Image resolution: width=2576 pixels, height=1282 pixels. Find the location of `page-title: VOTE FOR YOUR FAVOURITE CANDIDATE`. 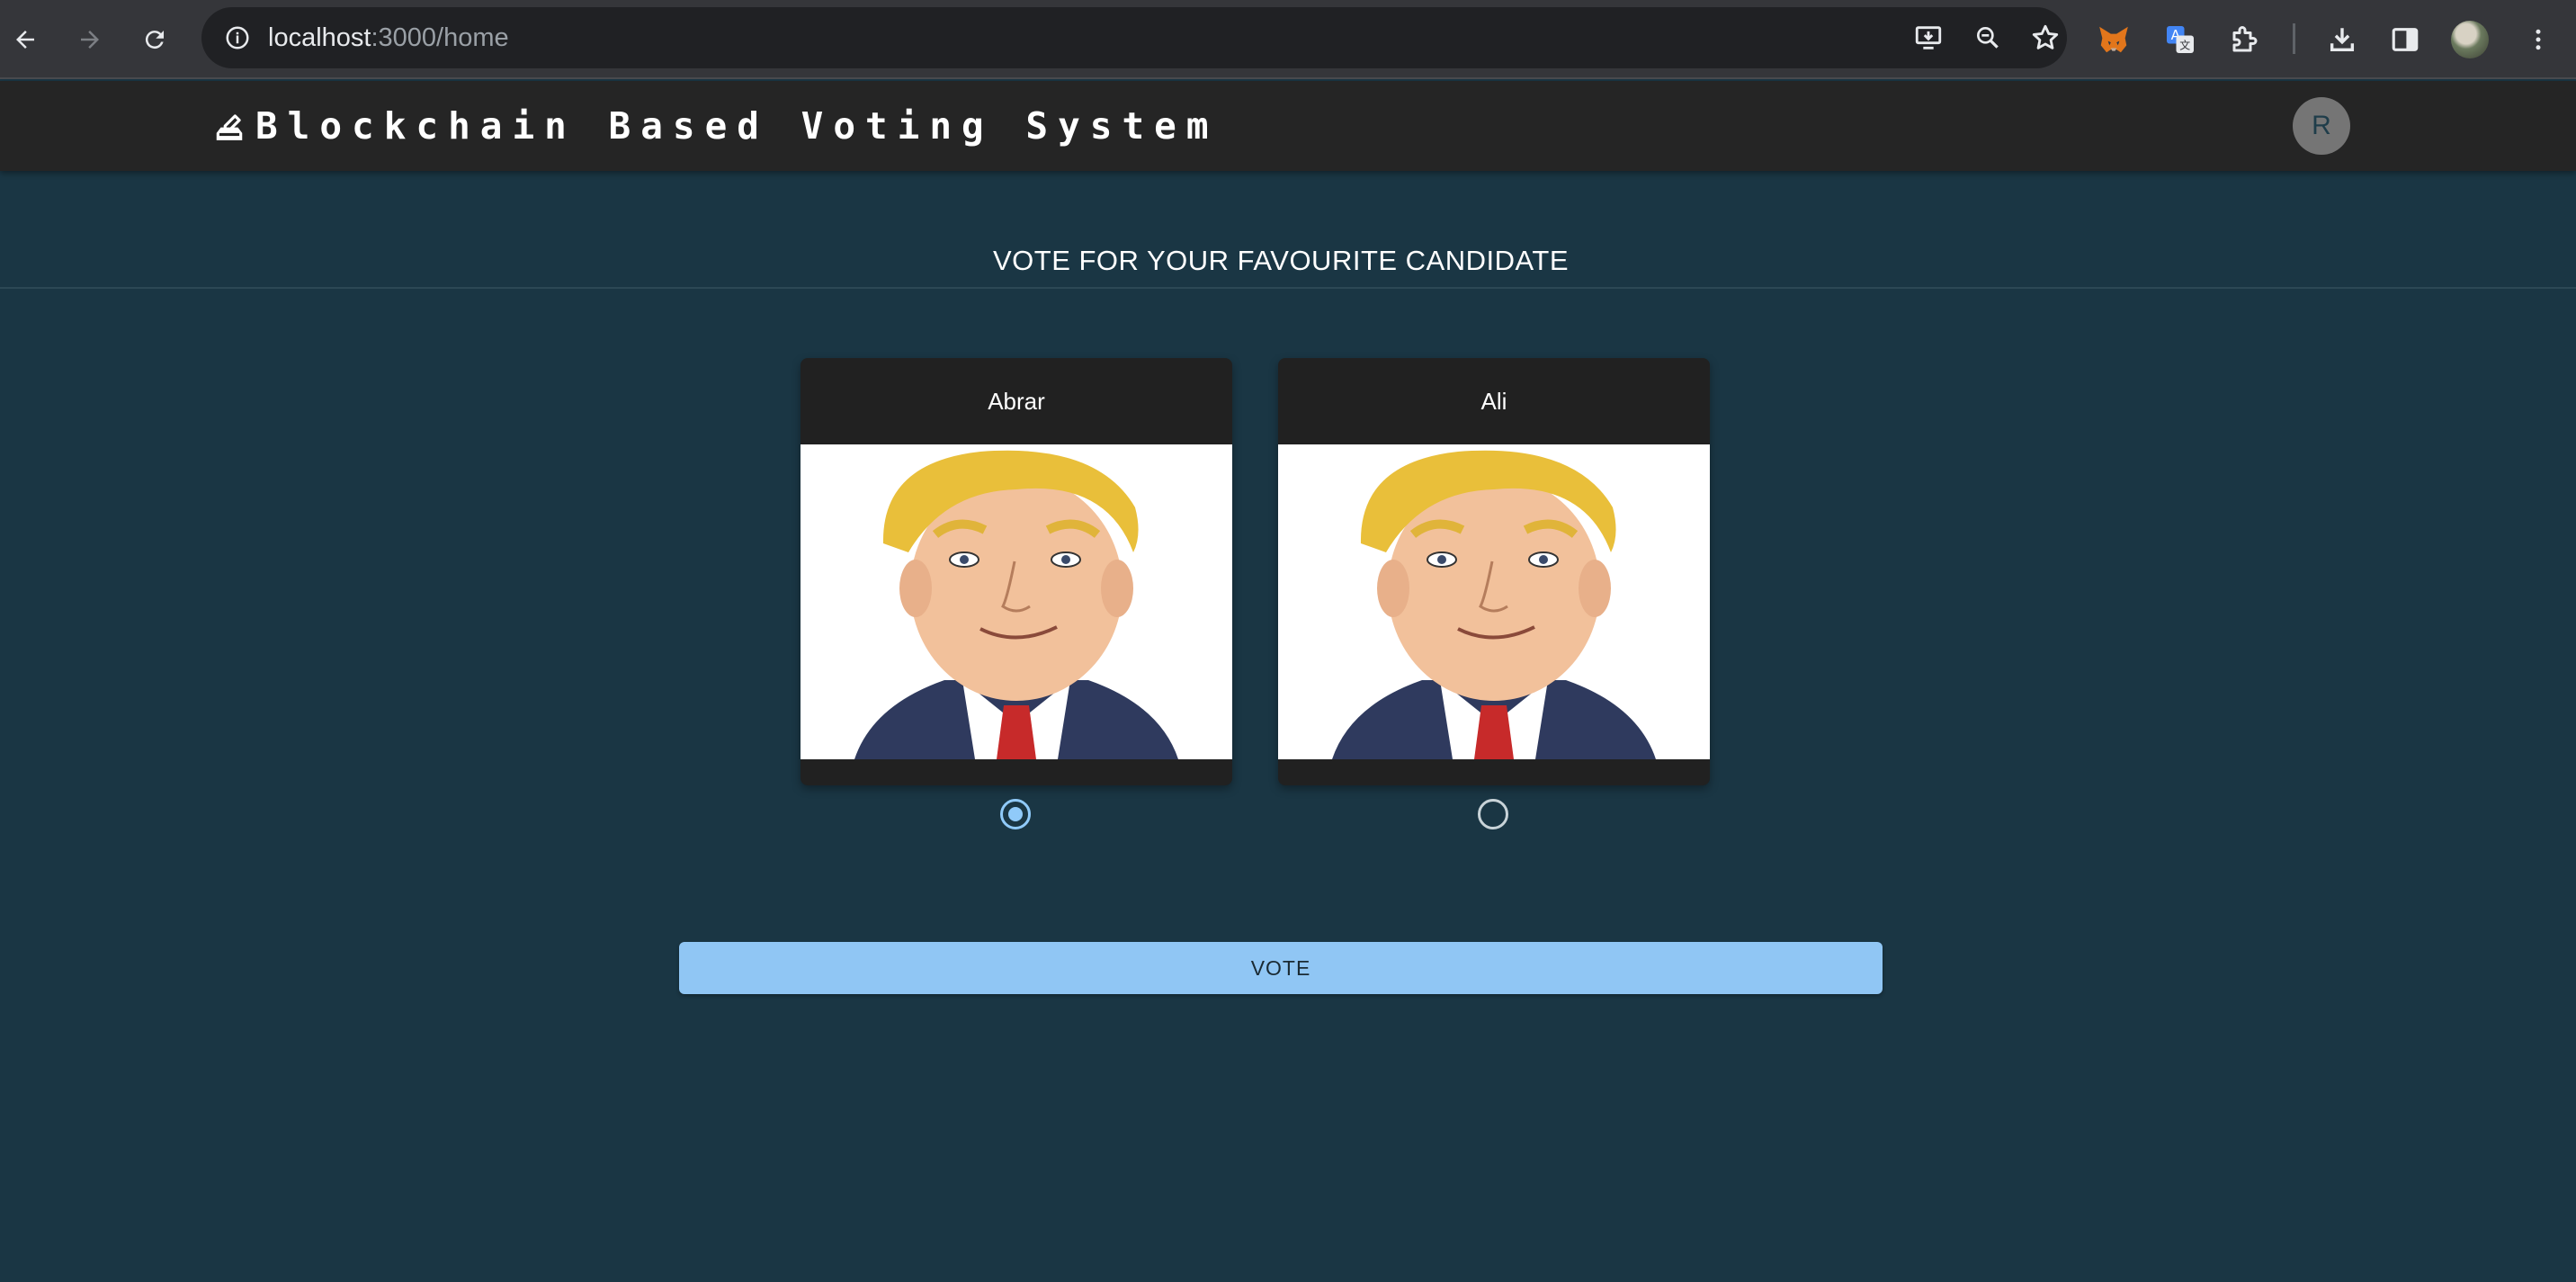

page-title: VOTE FOR YOUR FAVOURITE CANDIDATE is located at coordinates (1280, 260).